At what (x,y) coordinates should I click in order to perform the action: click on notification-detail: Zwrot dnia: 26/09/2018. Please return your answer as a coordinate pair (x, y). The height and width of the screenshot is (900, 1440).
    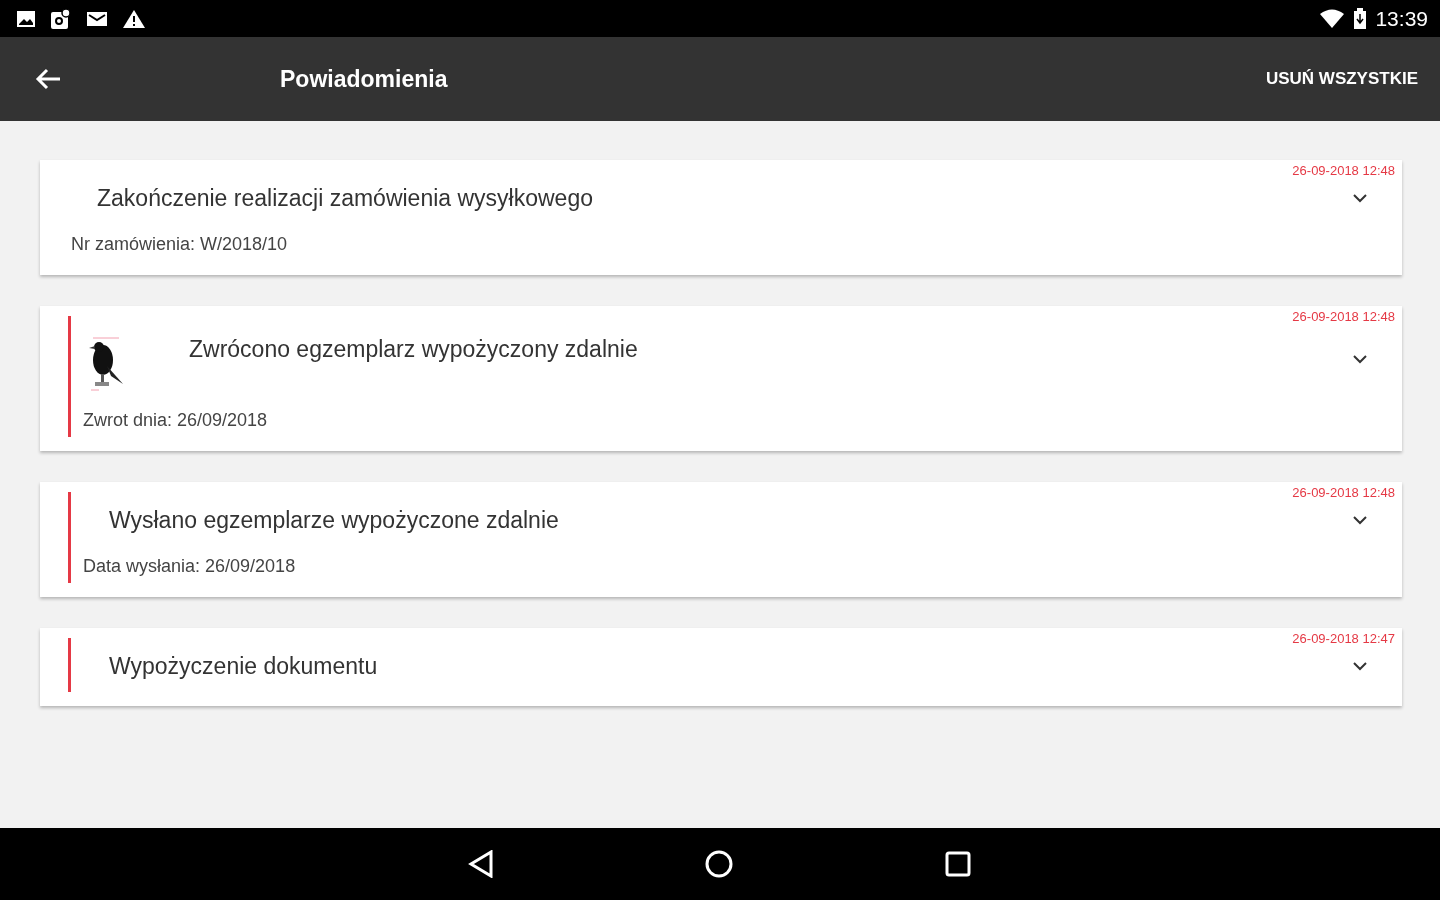
    Looking at the image, I should click on (176, 420).